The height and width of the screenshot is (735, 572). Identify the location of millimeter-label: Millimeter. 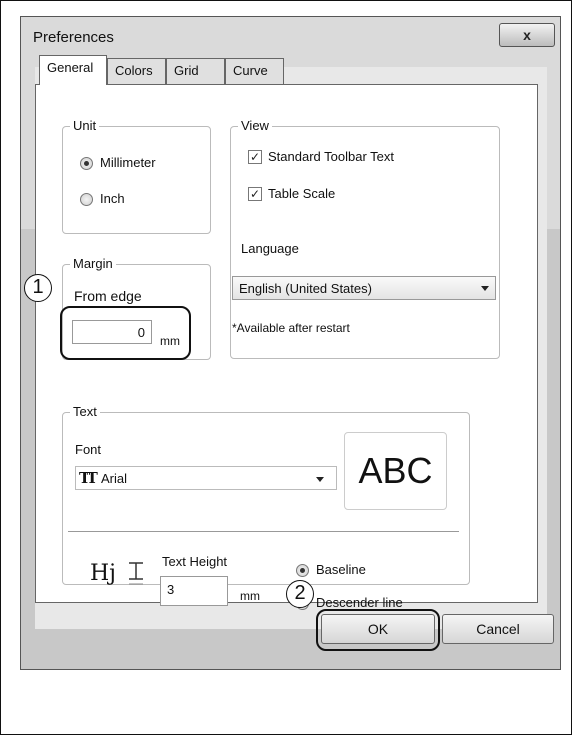
(128, 162).